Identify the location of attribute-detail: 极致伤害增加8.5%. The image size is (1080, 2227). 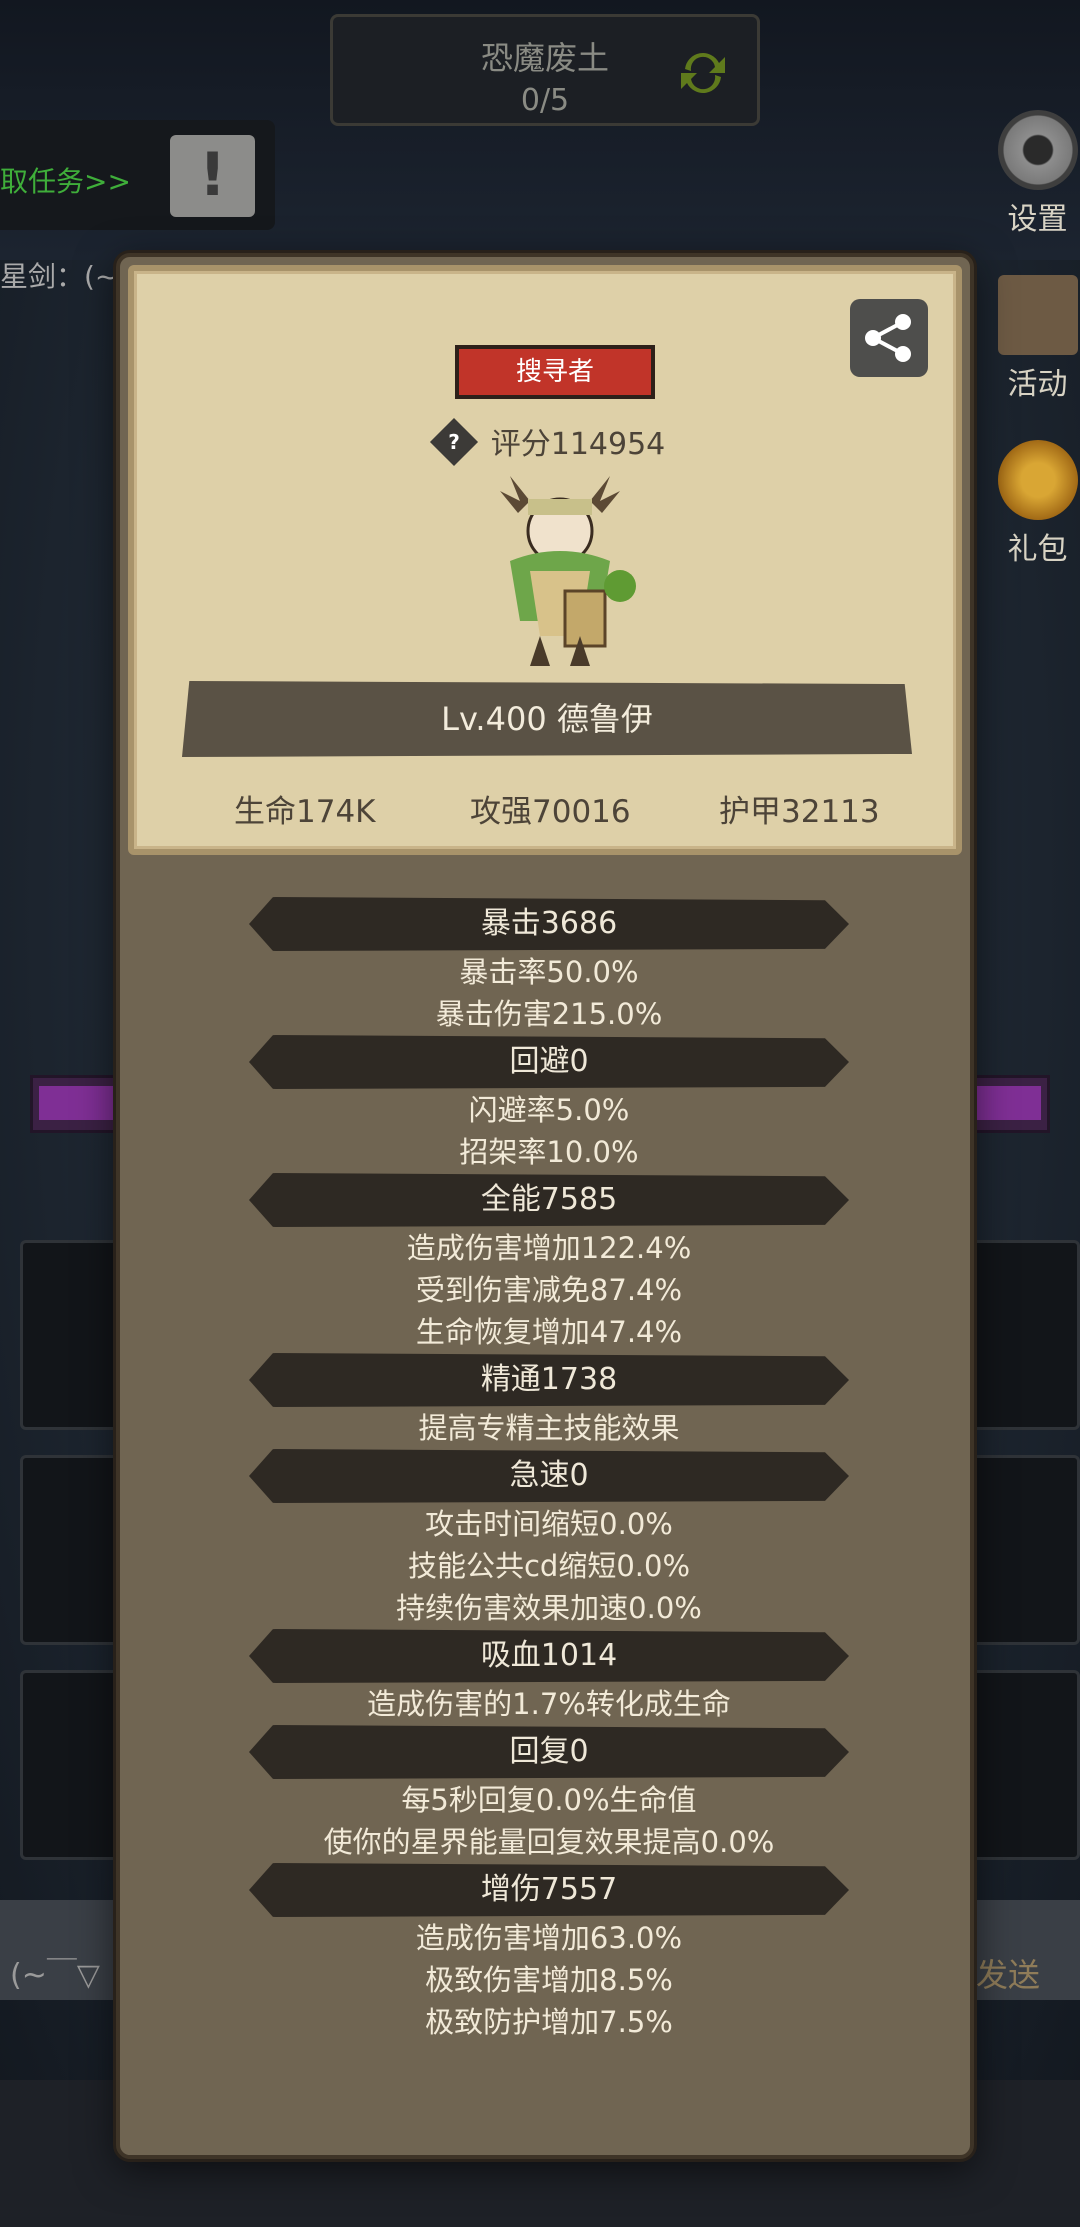
(549, 1980).